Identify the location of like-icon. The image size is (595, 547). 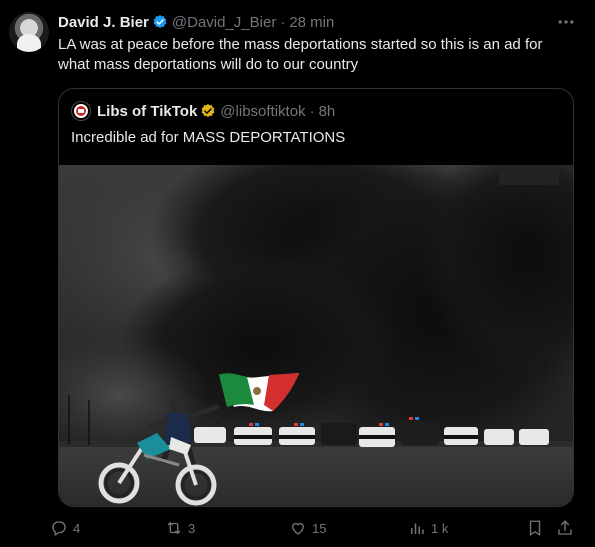
(298, 528).